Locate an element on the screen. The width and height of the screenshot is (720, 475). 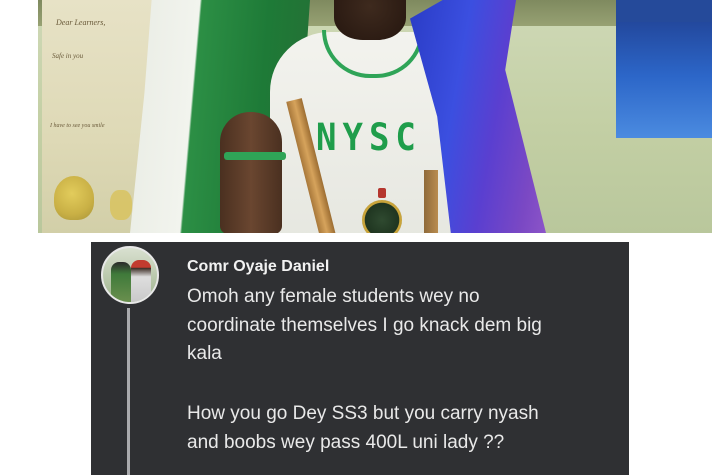
wall-poster-top is located at coordinates (664, 11).